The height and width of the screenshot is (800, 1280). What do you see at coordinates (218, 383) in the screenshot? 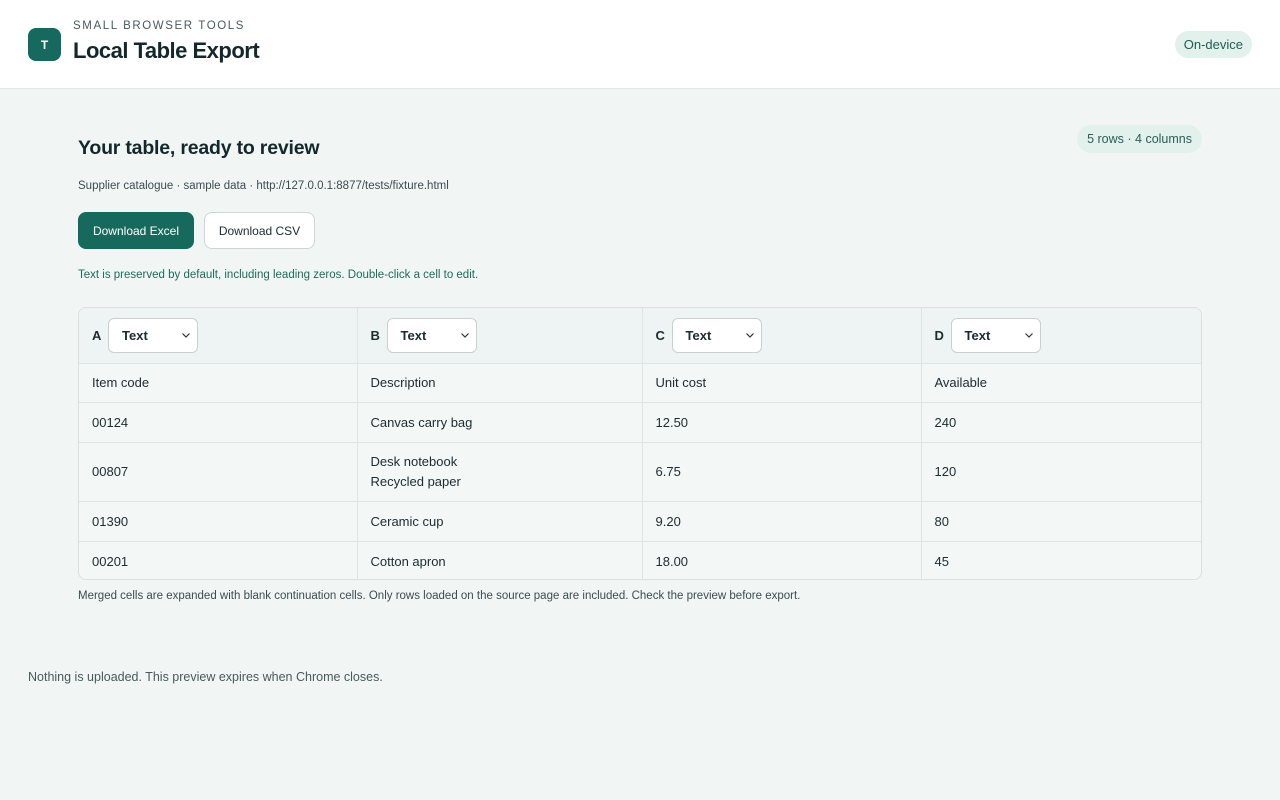
I see `table-cell: Item code` at bounding box center [218, 383].